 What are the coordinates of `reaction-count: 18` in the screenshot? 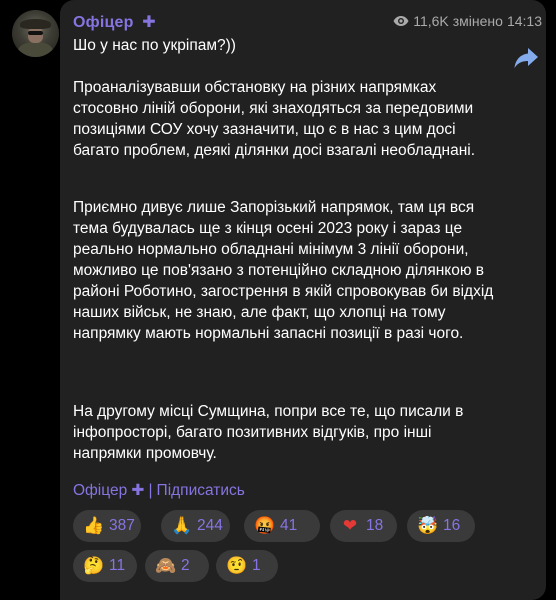 It's located at (375, 525).